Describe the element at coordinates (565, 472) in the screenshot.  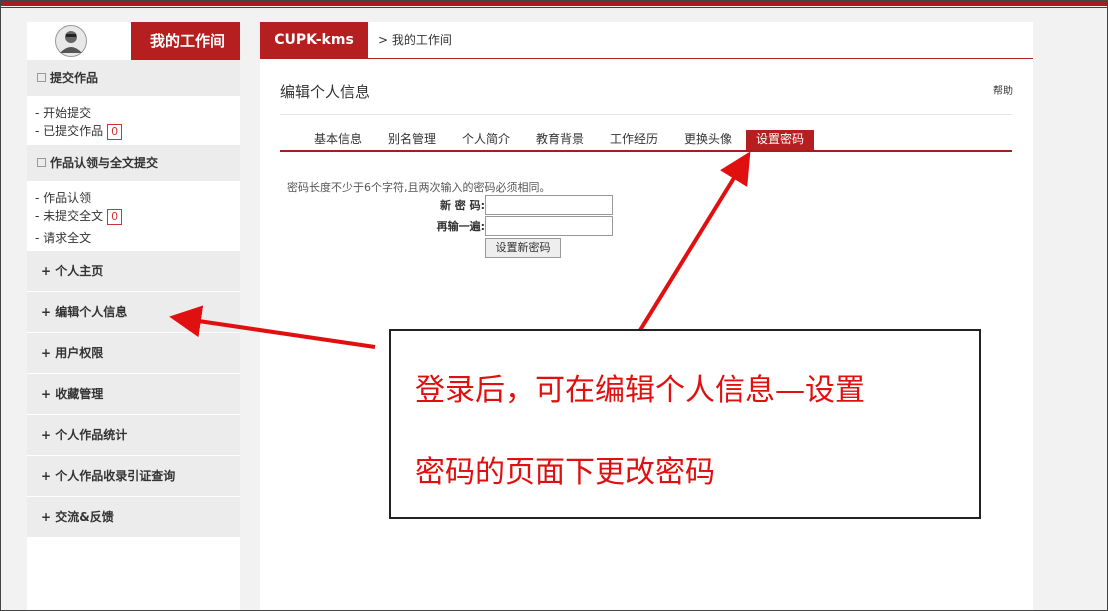
I see `annotation-text-line-2: 密码的页面下更改密码` at that location.